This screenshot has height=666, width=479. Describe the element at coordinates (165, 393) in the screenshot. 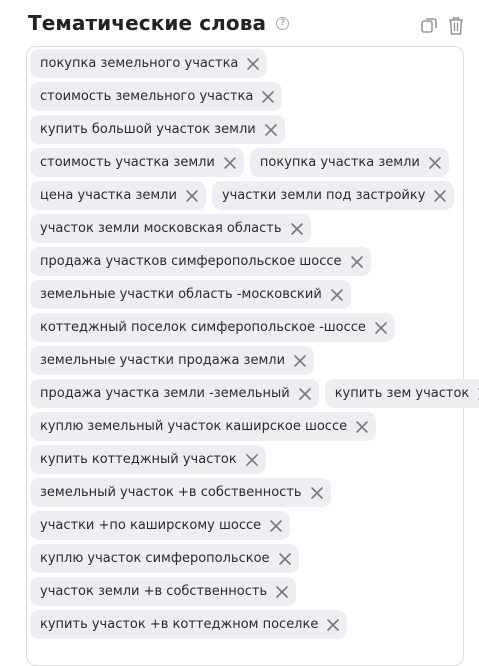

I see `keyword-chip-label: продажа участка земли -земельный` at that location.